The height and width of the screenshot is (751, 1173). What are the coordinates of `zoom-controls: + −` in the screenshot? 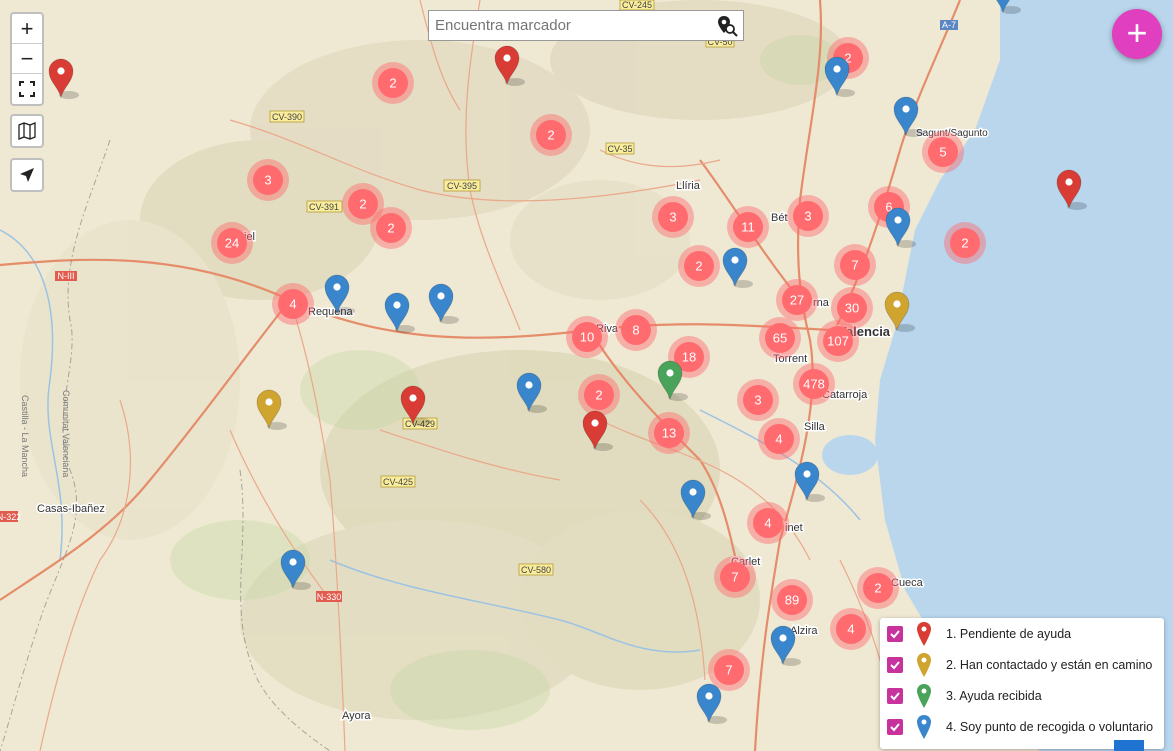 It's located at (27, 59).